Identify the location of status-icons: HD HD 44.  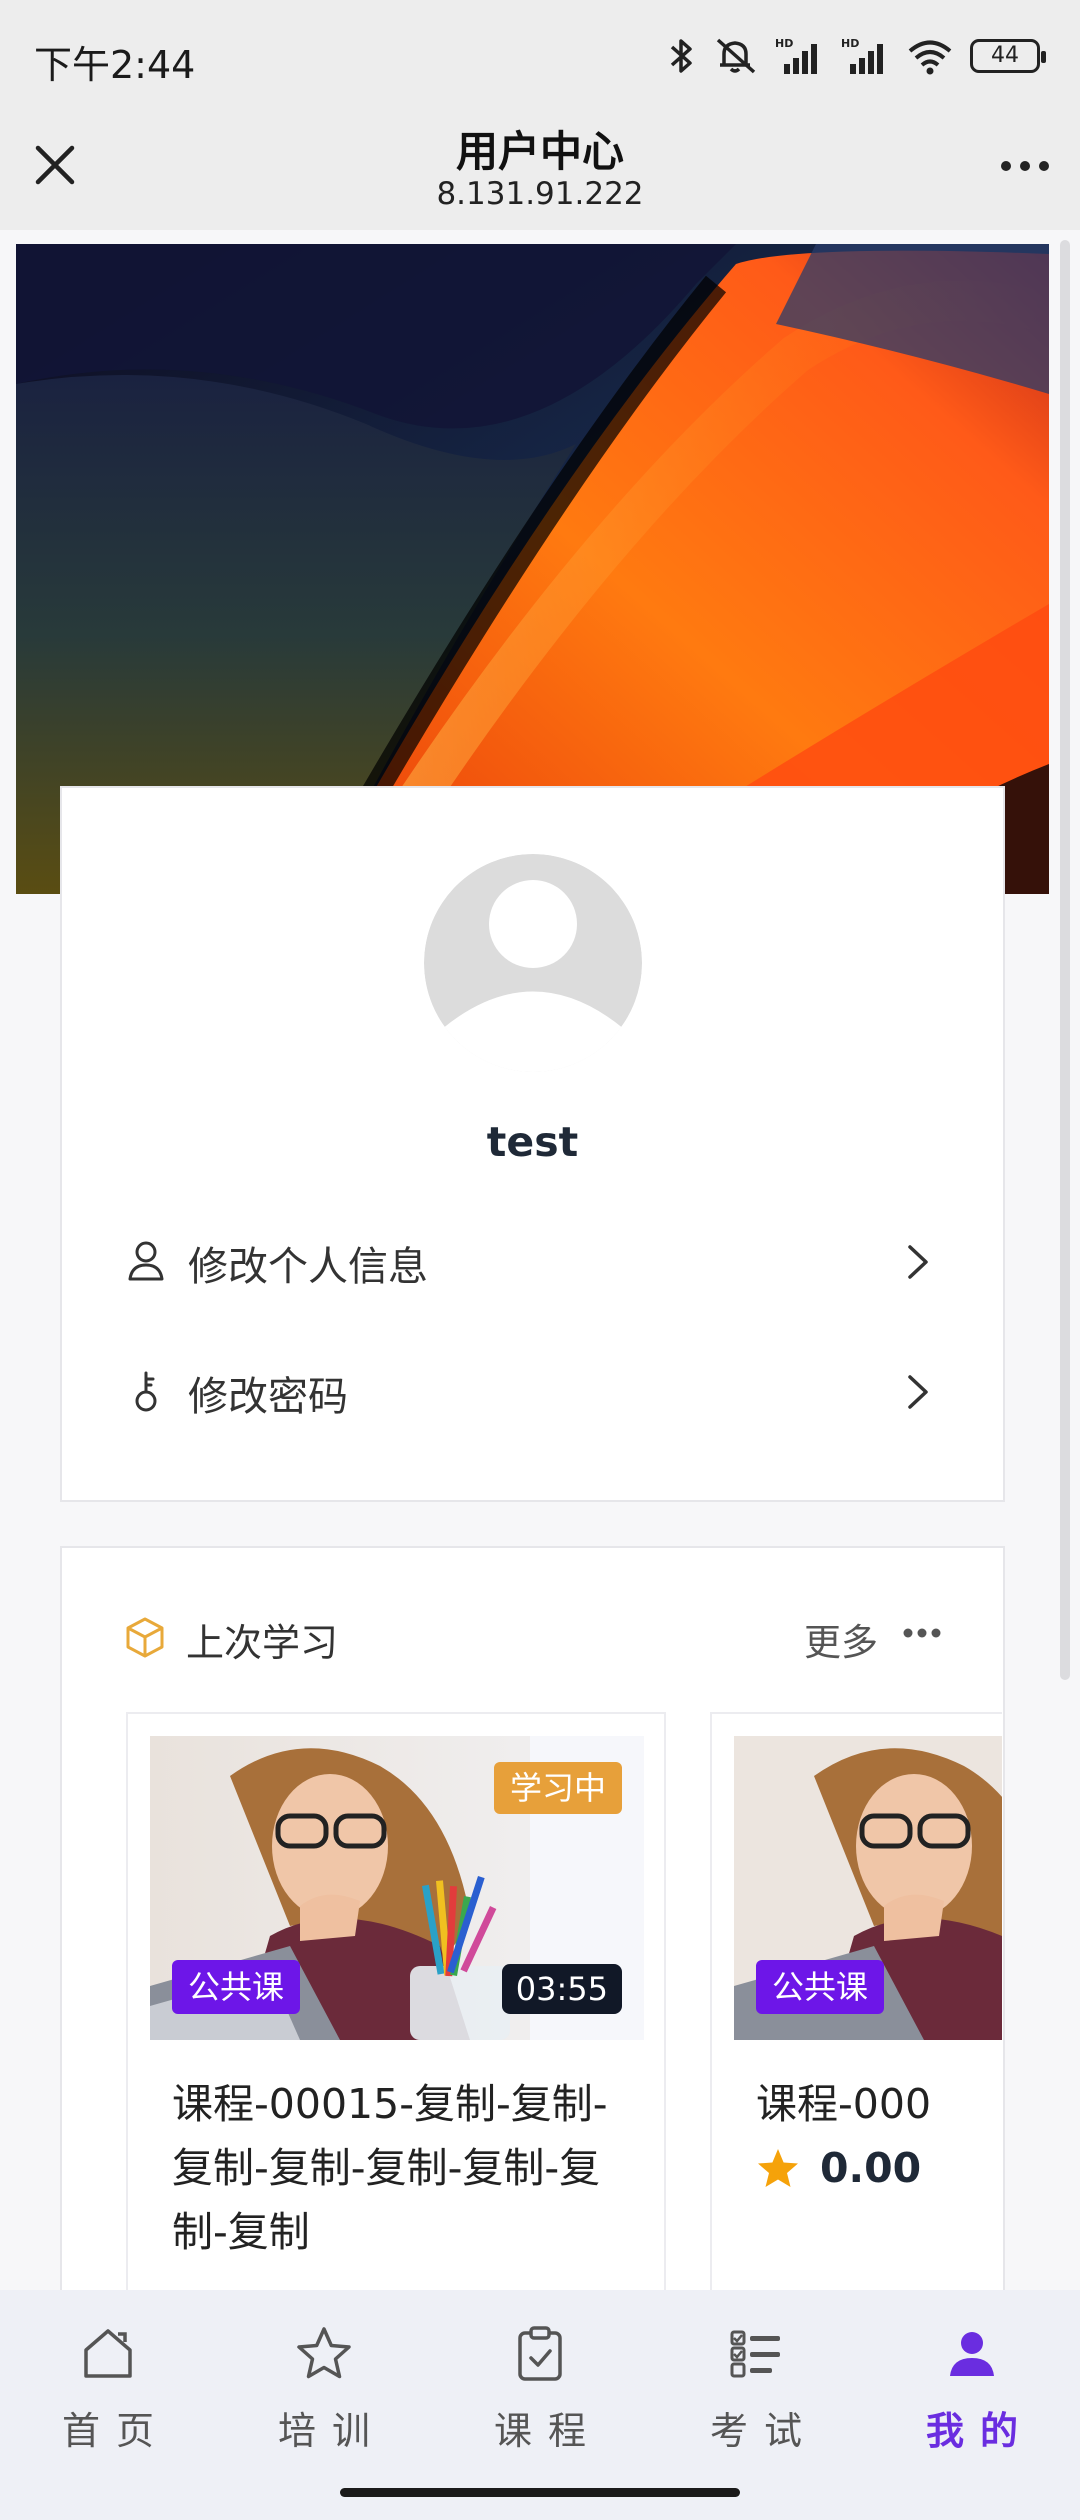
(856, 56).